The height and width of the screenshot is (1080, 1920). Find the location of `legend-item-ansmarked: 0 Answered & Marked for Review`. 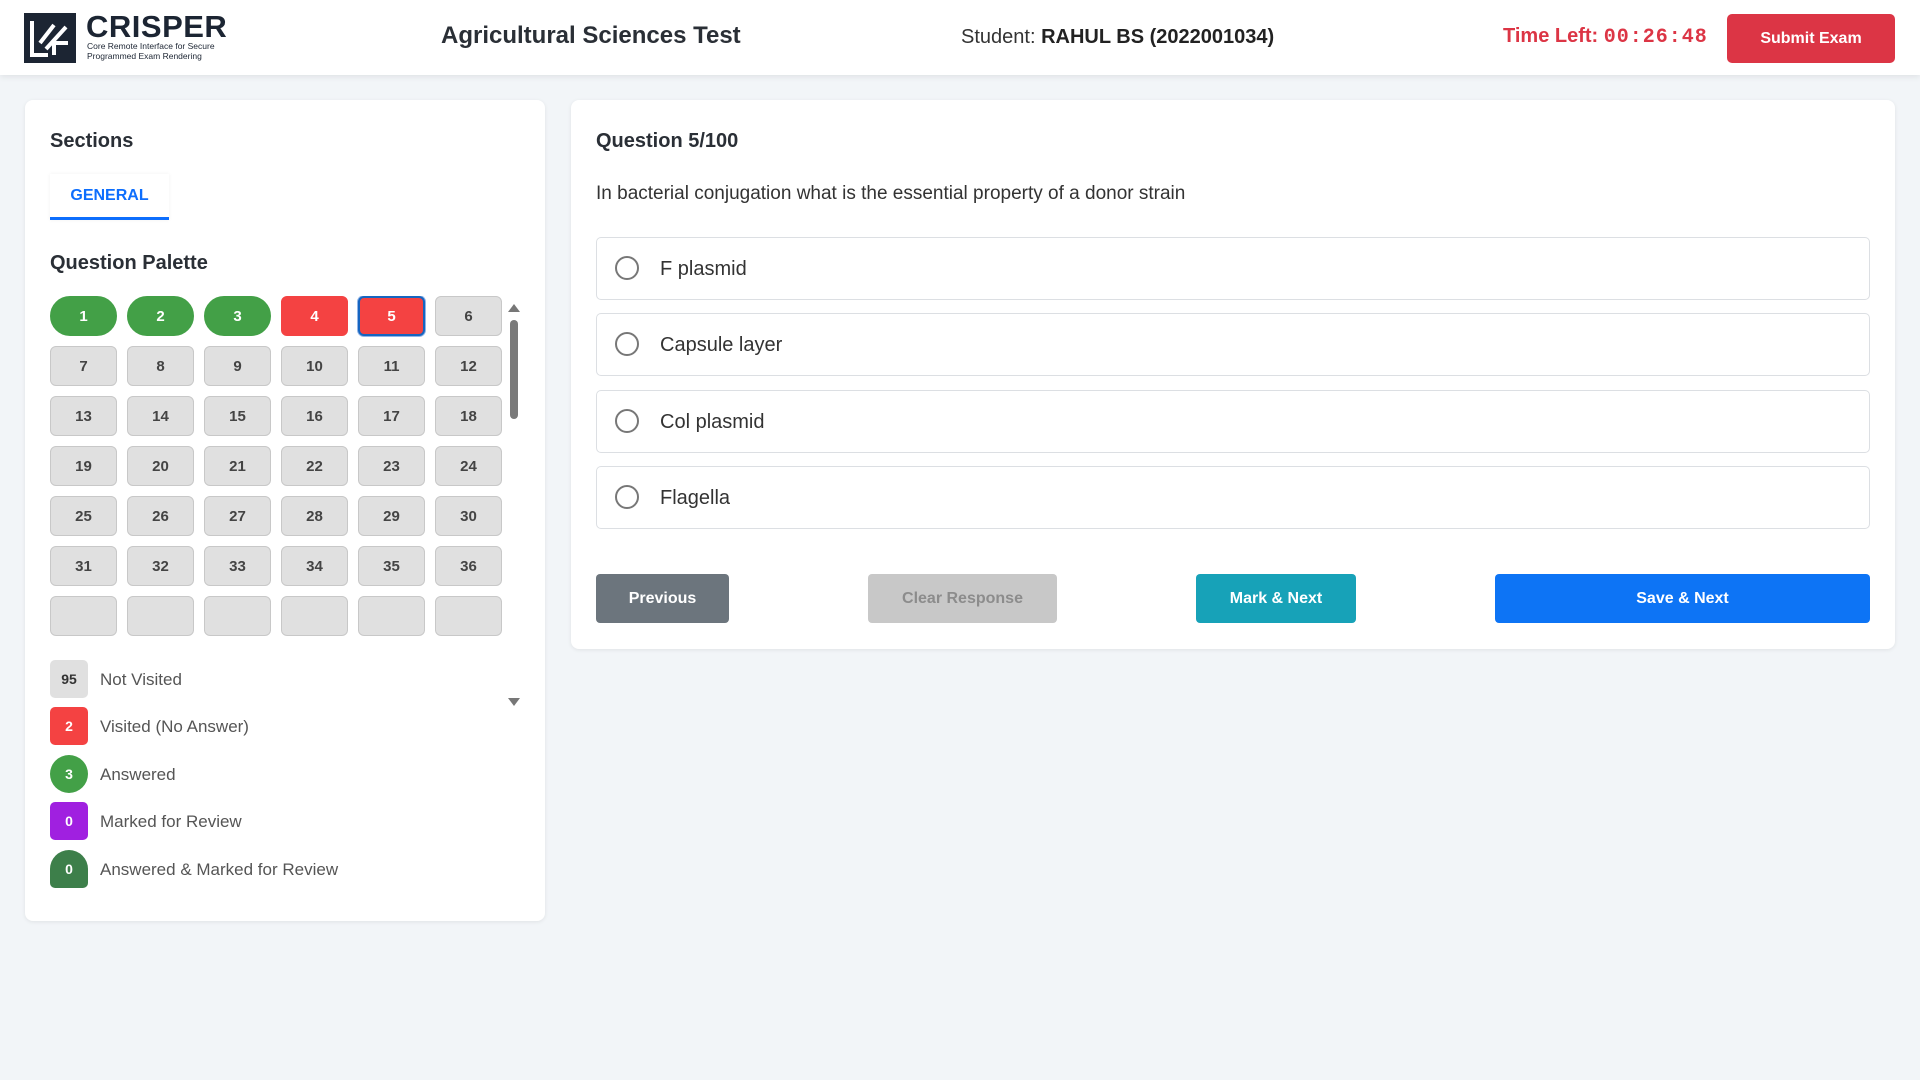

legend-item-ansmarked: 0 Answered & Marked for Review is located at coordinates (260, 869).